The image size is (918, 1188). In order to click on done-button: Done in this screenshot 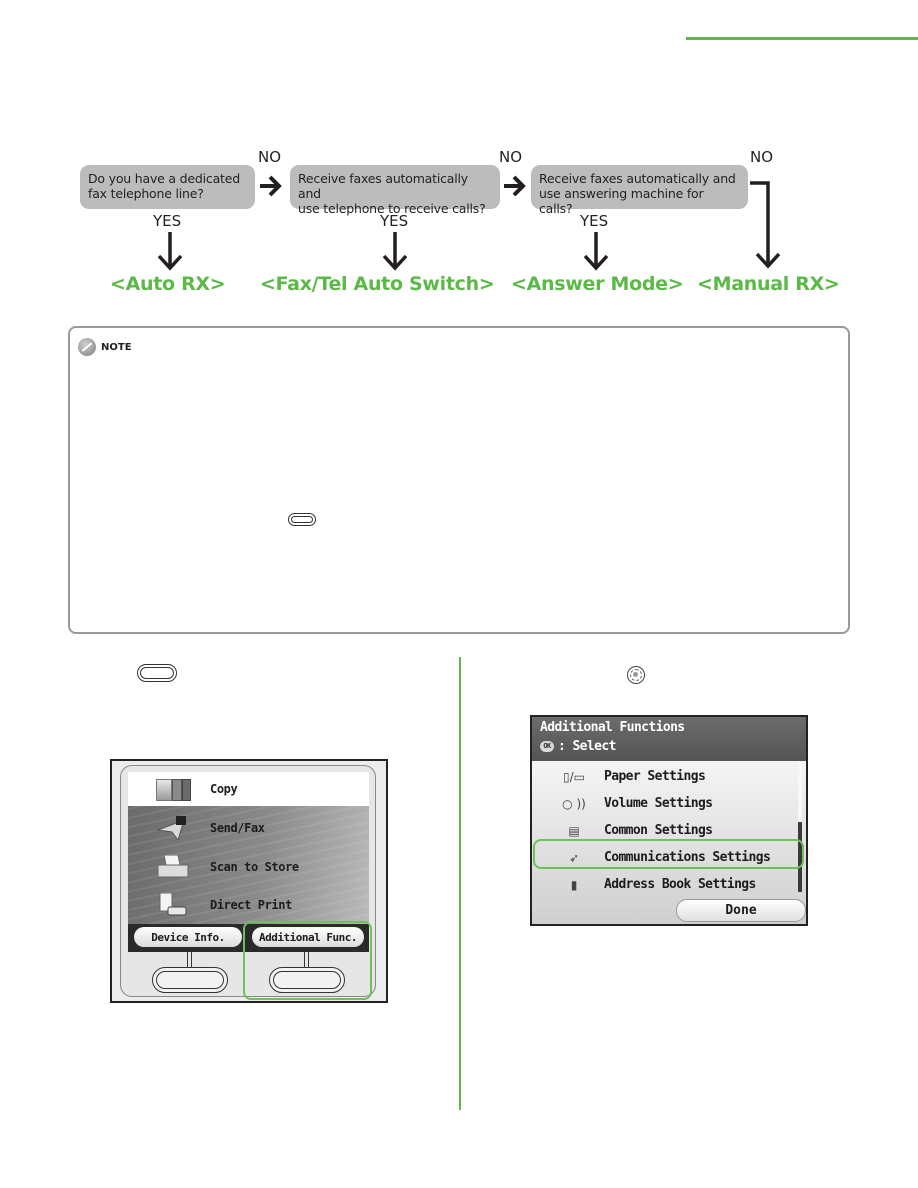, I will do `click(741, 910)`.